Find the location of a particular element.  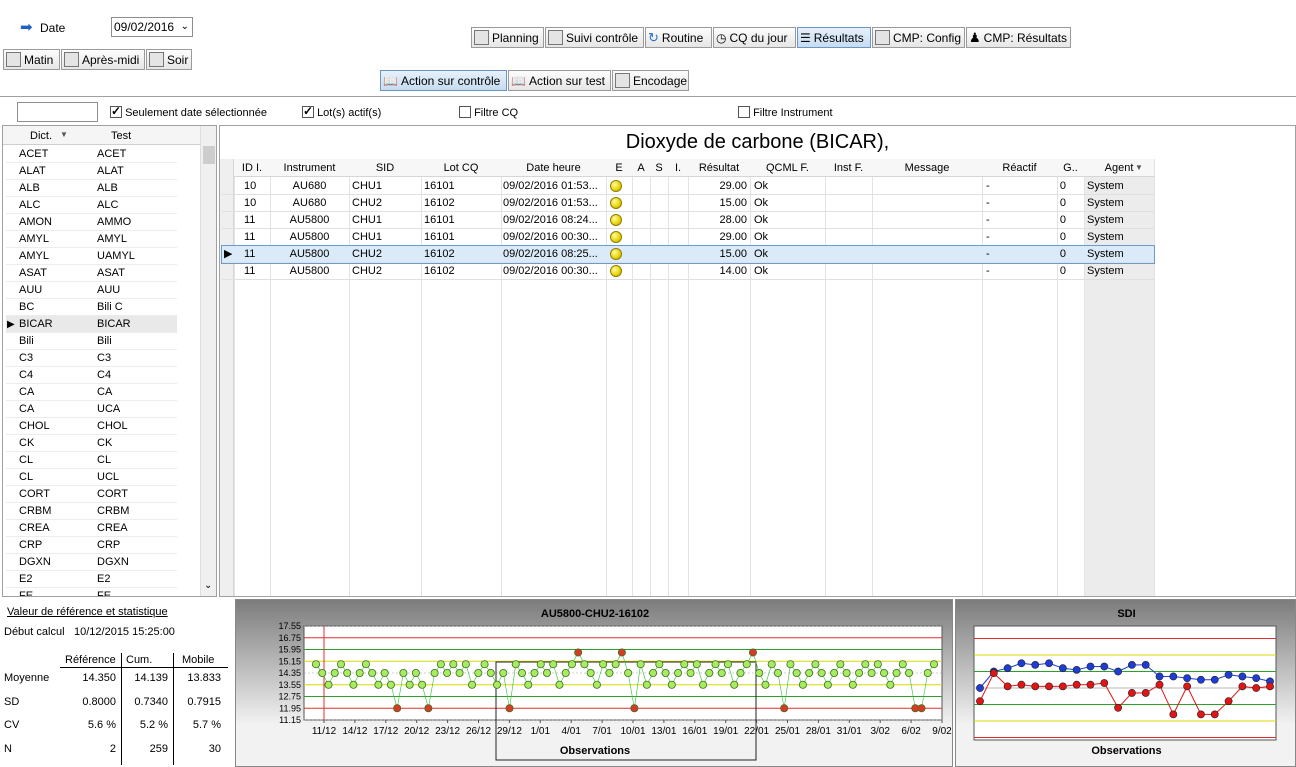

instrument-filter-checkbox: Filtre Instrument is located at coordinates (785, 112).